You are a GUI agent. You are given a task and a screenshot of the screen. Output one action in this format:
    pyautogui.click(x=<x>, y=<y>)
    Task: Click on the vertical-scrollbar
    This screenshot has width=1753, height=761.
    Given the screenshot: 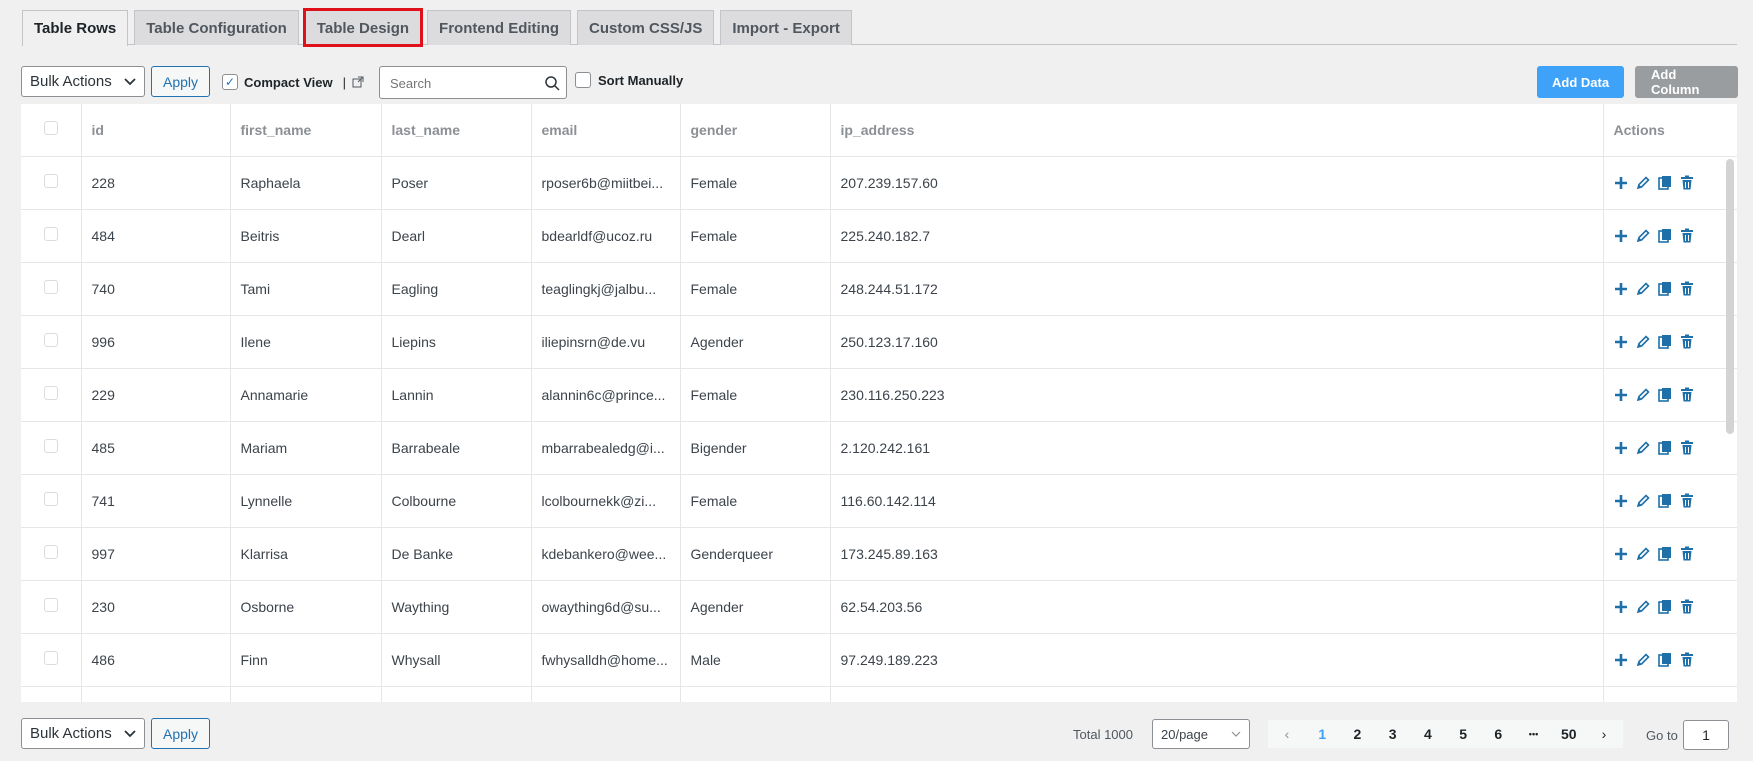 What is the action you would take?
    pyautogui.click(x=1730, y=296)
    